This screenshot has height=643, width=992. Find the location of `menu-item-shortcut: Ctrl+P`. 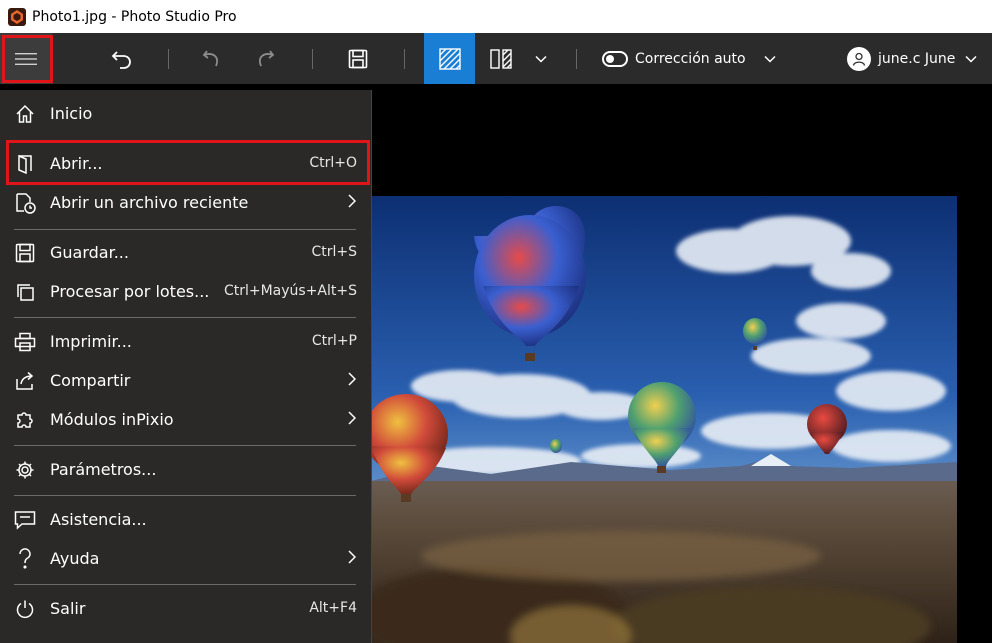

menu-item-shortcut: Ctrl+P is located at coordinates (334, 341).